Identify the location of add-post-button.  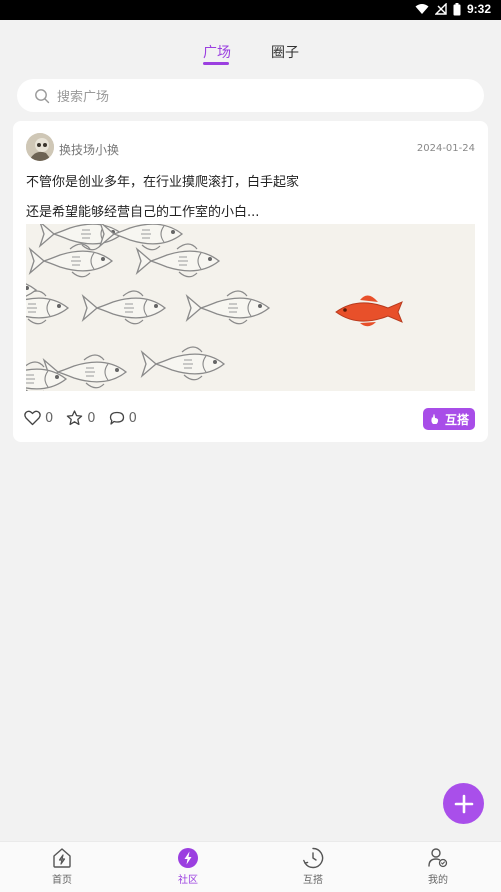
(463, 803).